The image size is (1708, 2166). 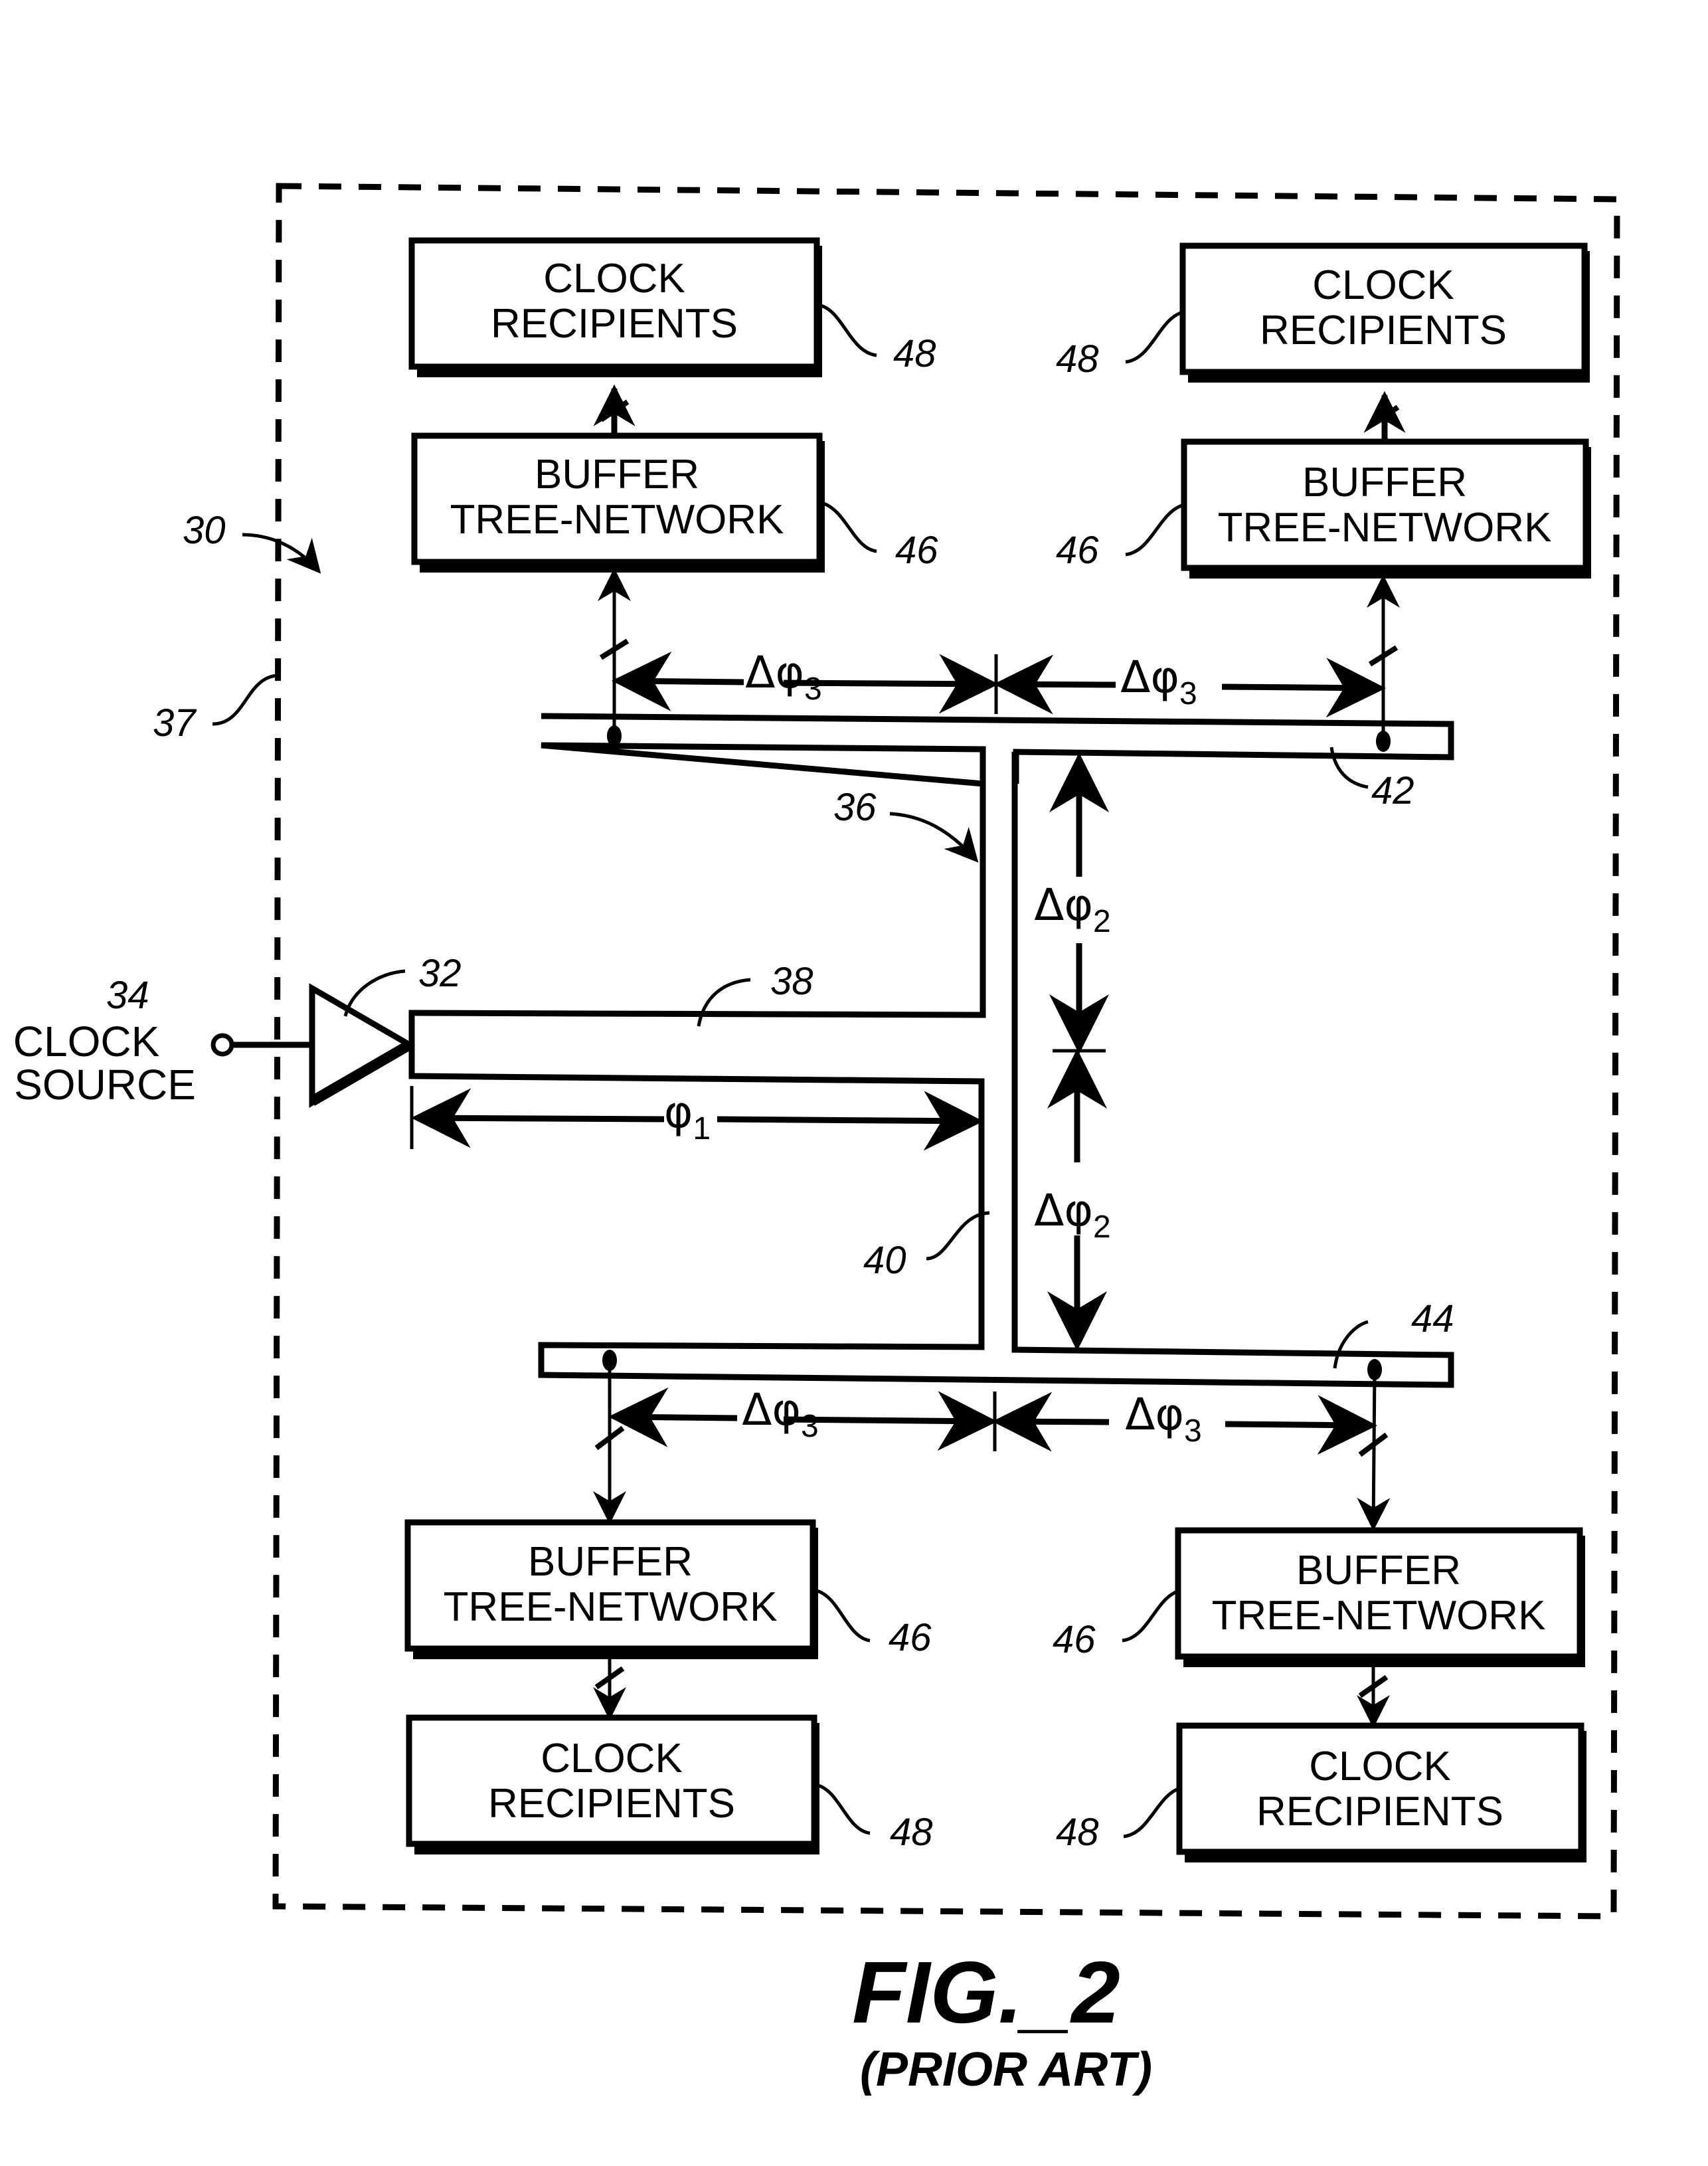 I want to click on ref-44: 44, so click(x=1432, y=1318).